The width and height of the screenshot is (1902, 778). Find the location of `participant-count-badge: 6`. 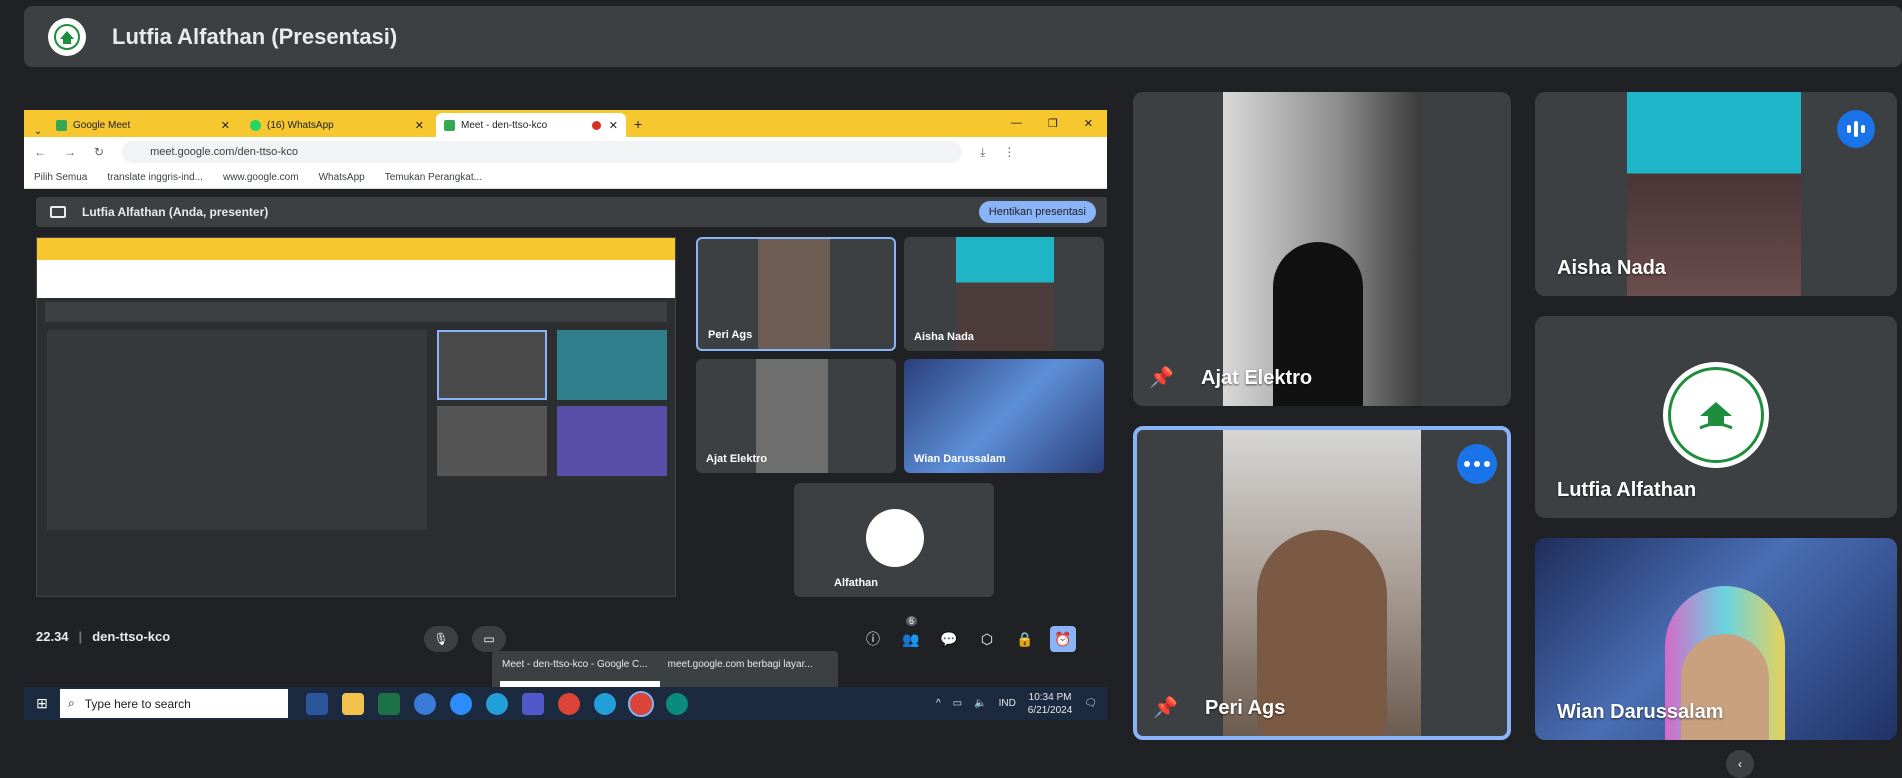

participant-count-badge: 6 is located at coordinates (912, 621).